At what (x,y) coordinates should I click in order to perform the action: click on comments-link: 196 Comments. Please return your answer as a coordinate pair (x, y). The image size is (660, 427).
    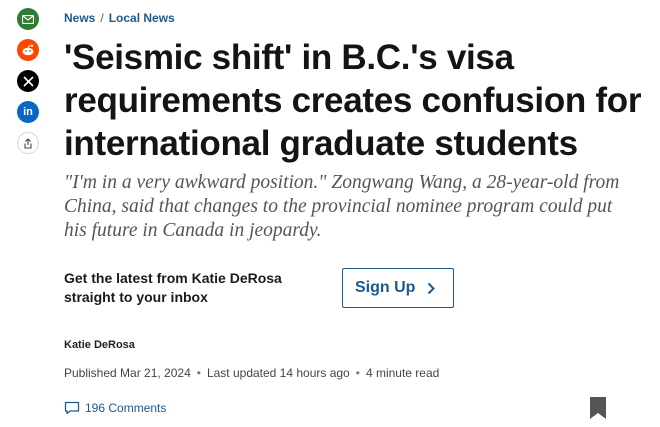
    Looking at the image, I should click on (115, 408).